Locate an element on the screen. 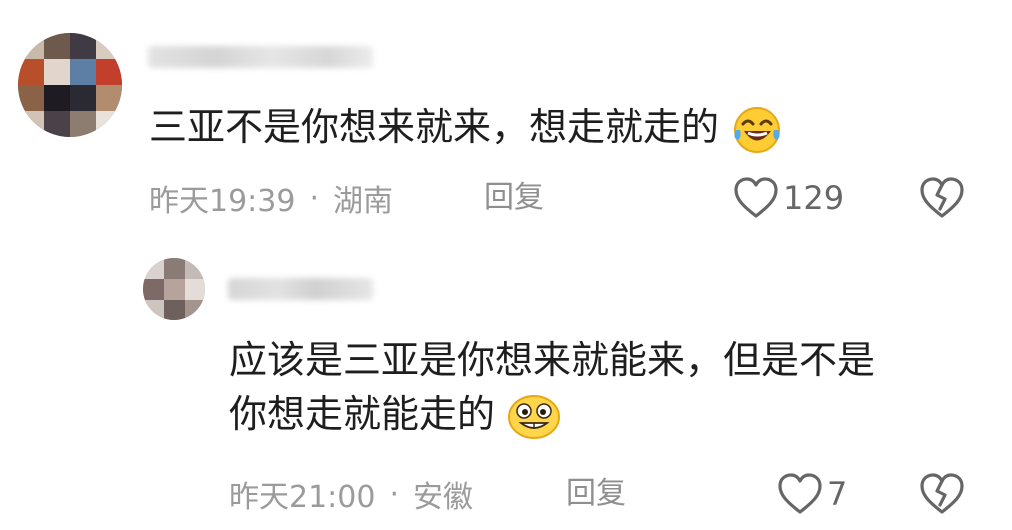  laughing-crying-emoji is located at coordinates (757, 129).